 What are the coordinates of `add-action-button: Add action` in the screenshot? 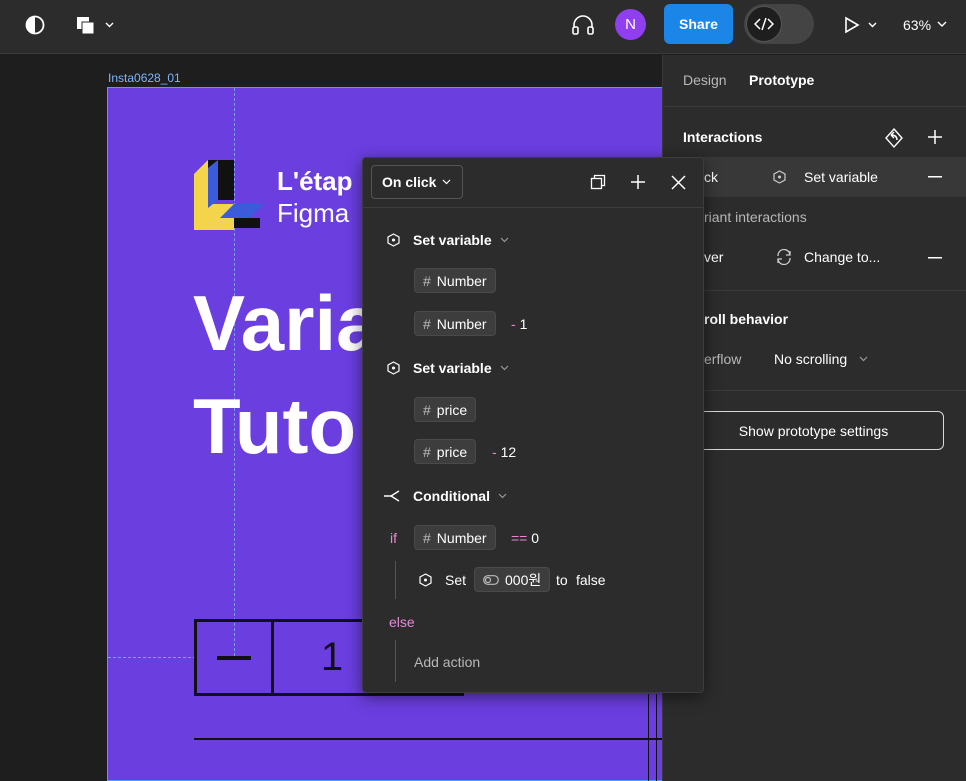 It's located at (447, 662).